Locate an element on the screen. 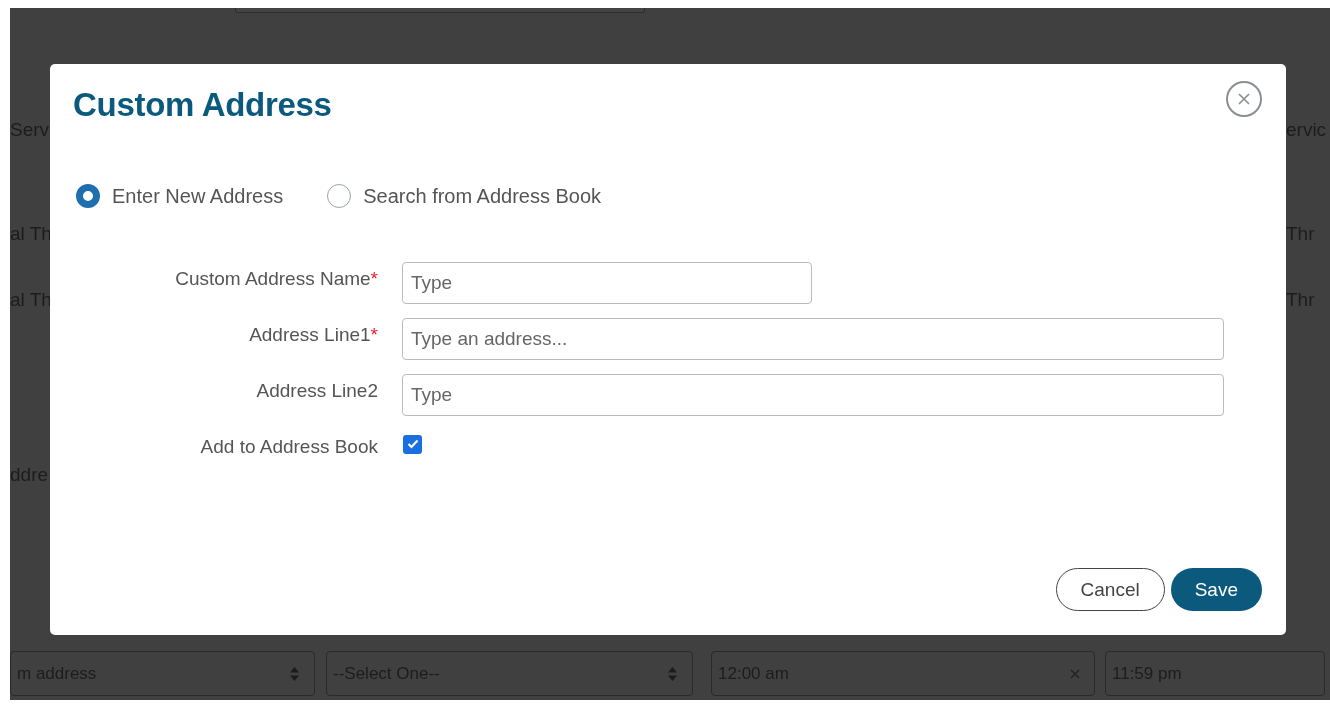 This screenshot has height=715, width=1330. dialog-title: Custom Address is located at coordinates (202, 105).